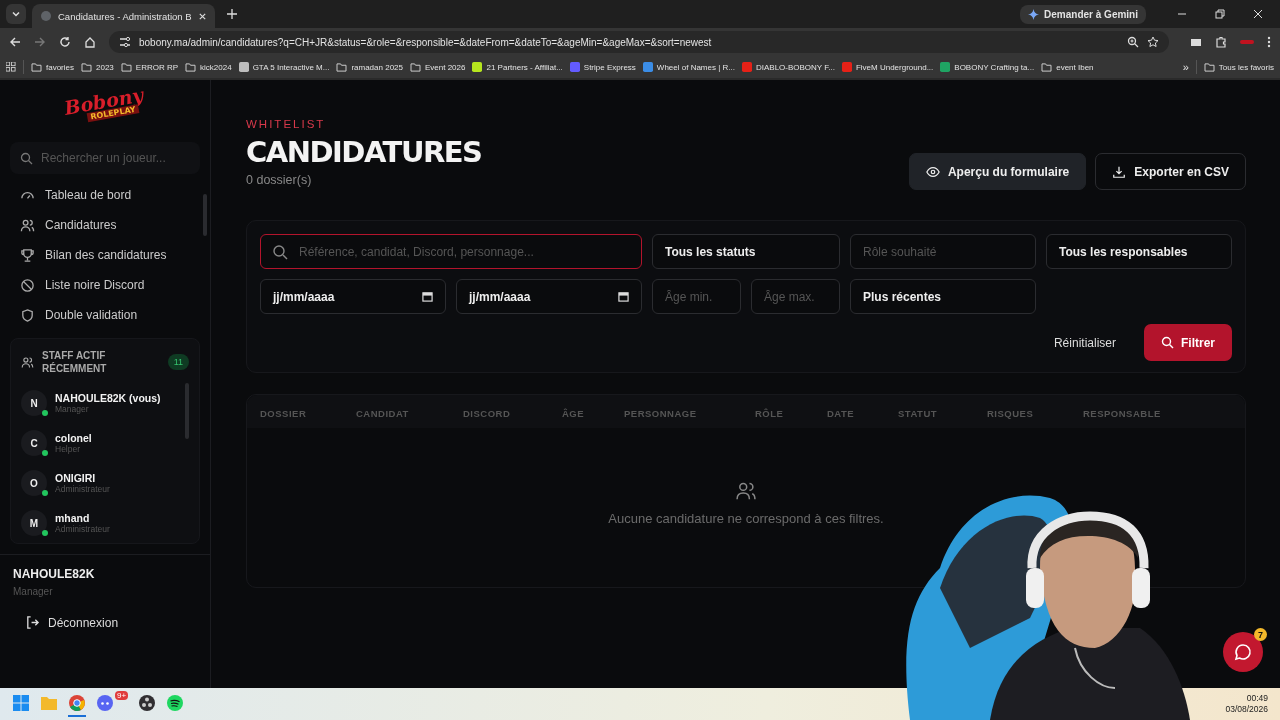  Describe the element at coordinates (997, 171) in the screenshot. I see `preview-button: Aperçu du formulaire` at that location.